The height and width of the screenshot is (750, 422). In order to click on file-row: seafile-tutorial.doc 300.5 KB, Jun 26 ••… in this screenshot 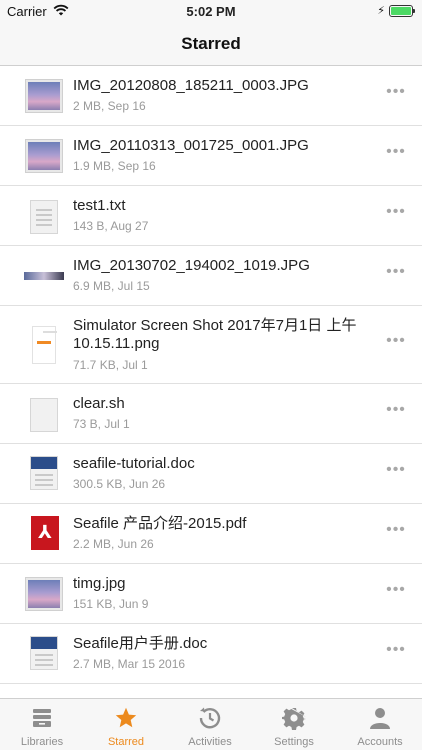, I will do `click(211, 474)`.